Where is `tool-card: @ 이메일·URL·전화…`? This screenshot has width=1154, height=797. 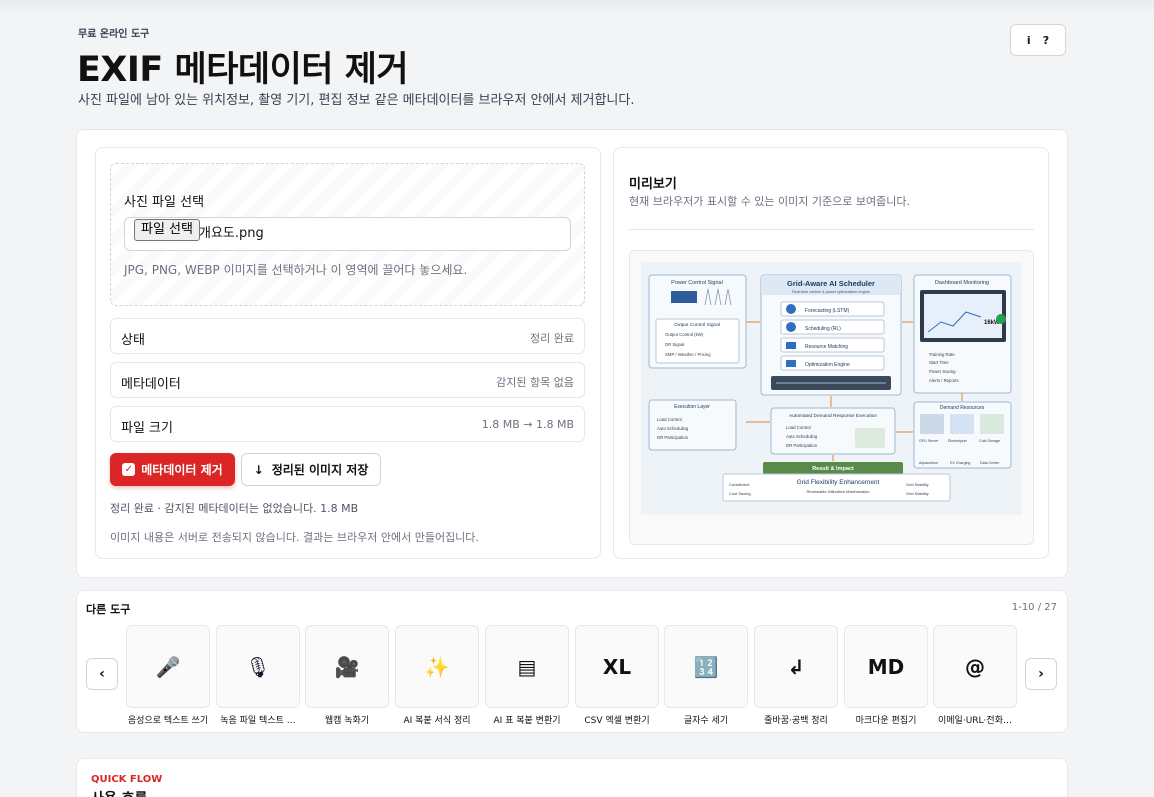
tool-card: @ 이메일·URL·전화… is located at coordinates (975, 675).